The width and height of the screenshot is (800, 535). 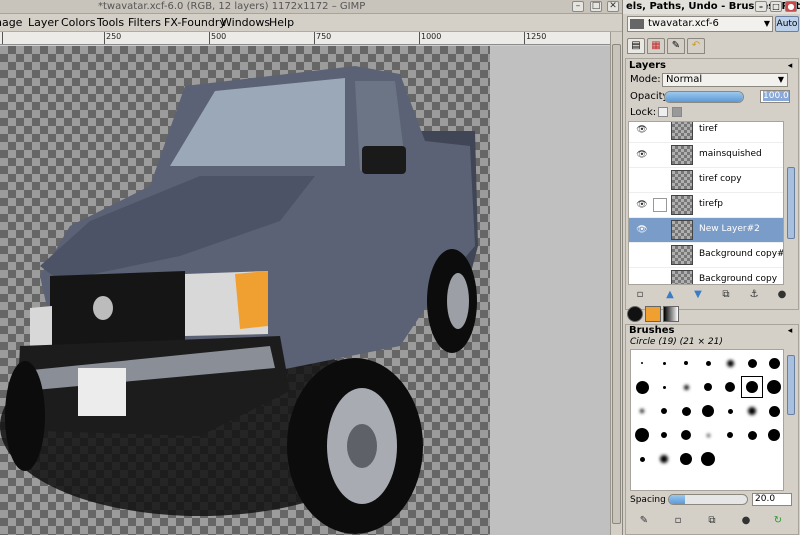 What do you see at coordinates (726, 295) in the screenshot?
I see `duplicate-layer-icon: ⧉` at bounding box center [726, 295].